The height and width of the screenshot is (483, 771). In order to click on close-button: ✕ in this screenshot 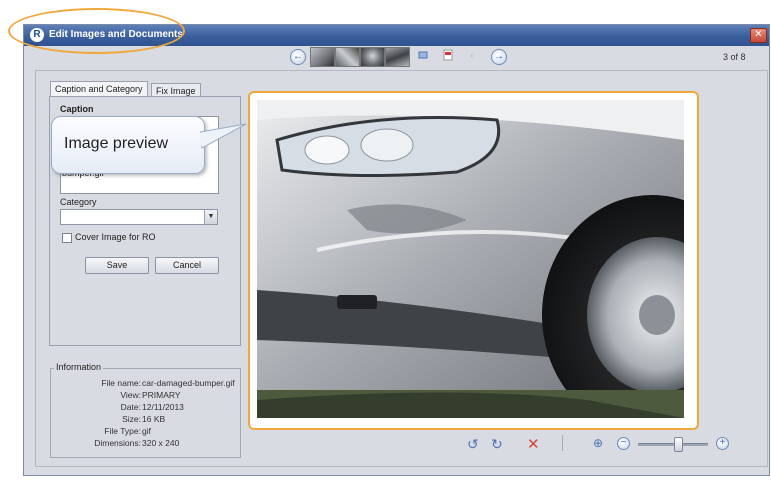, I will do `click(758, 35)`.